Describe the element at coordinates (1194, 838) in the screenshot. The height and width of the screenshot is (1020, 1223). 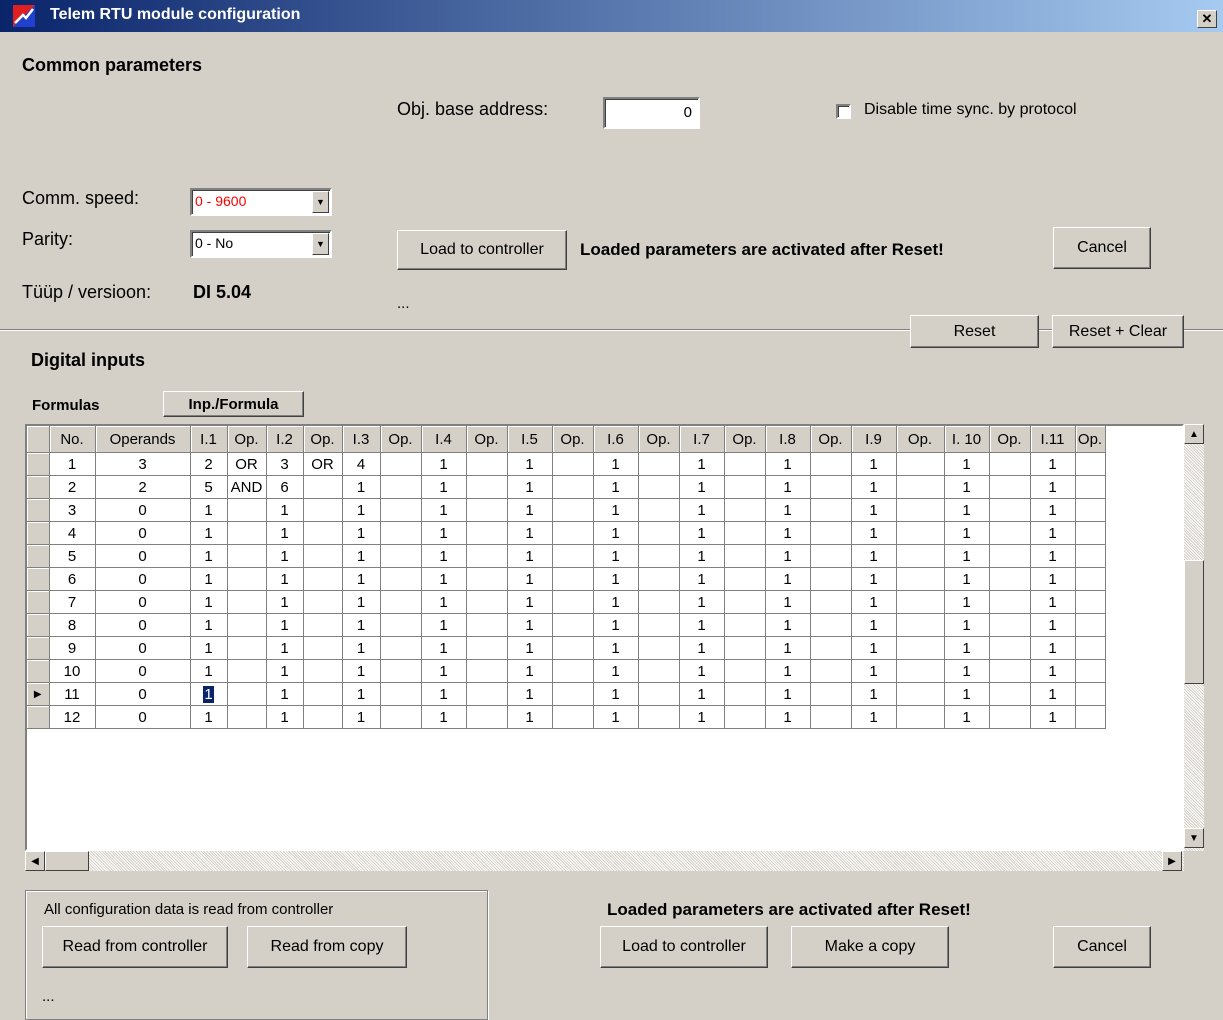
I see `scroll-down-arrow-icon: ▼` at that location.